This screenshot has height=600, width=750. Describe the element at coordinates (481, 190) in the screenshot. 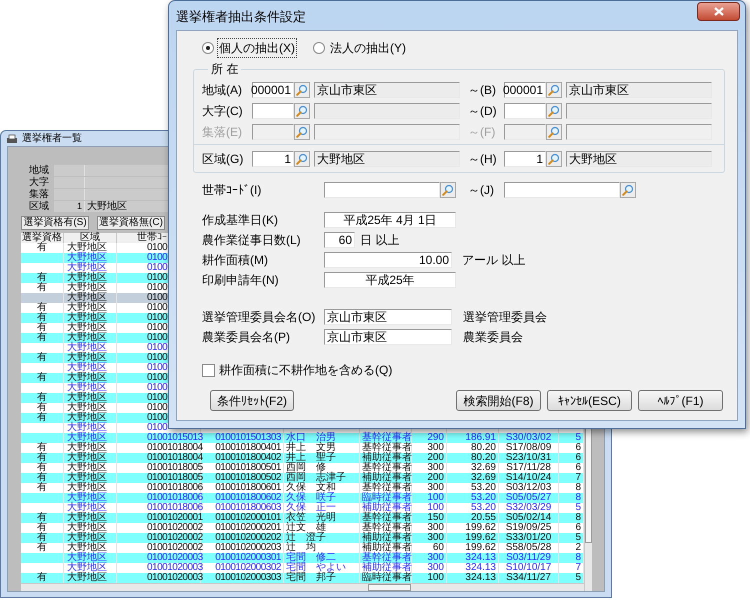

I see `range-label: ～(J)` at that location.